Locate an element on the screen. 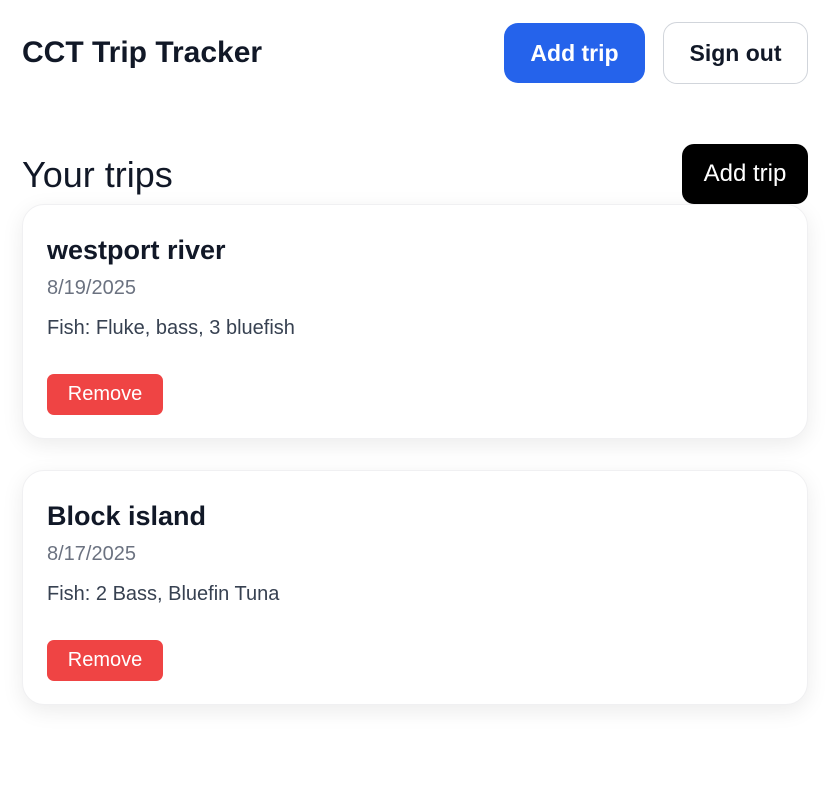 The width and height of the screenshot is (831, 785). add-trip-button: Add trip is located at coordinates (745, 174).